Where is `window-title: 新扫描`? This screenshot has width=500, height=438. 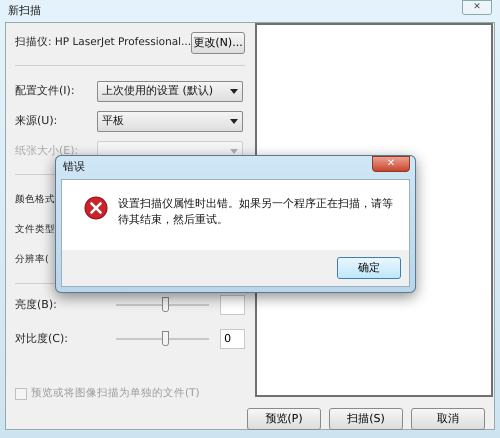 window-title: 新扫描 is located at coordinates (24, 11).